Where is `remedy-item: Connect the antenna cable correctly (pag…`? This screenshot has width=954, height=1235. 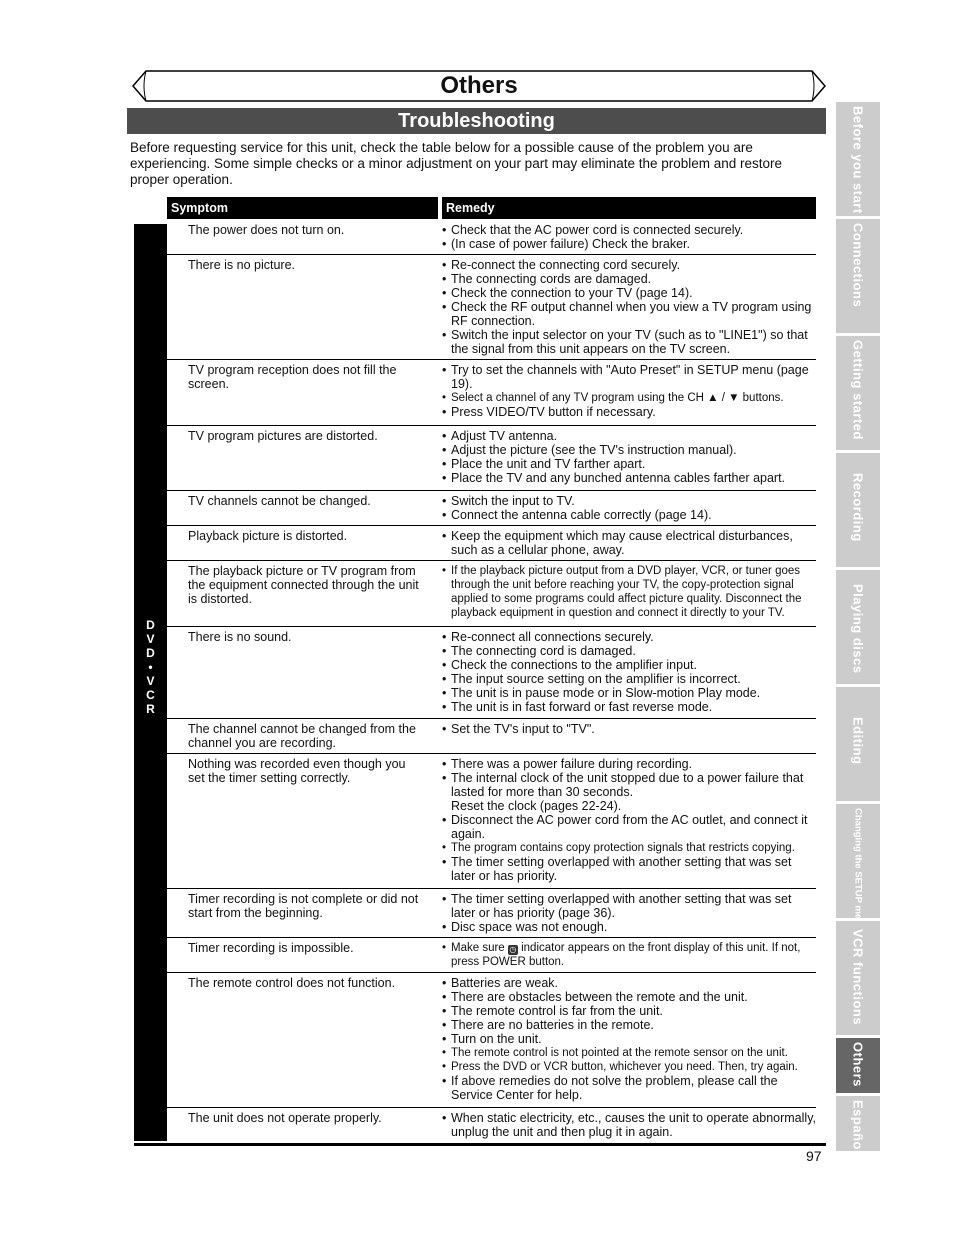 remedy-item: Connect the antenna cable correctly (pag… is located at coordinates (629, 515).